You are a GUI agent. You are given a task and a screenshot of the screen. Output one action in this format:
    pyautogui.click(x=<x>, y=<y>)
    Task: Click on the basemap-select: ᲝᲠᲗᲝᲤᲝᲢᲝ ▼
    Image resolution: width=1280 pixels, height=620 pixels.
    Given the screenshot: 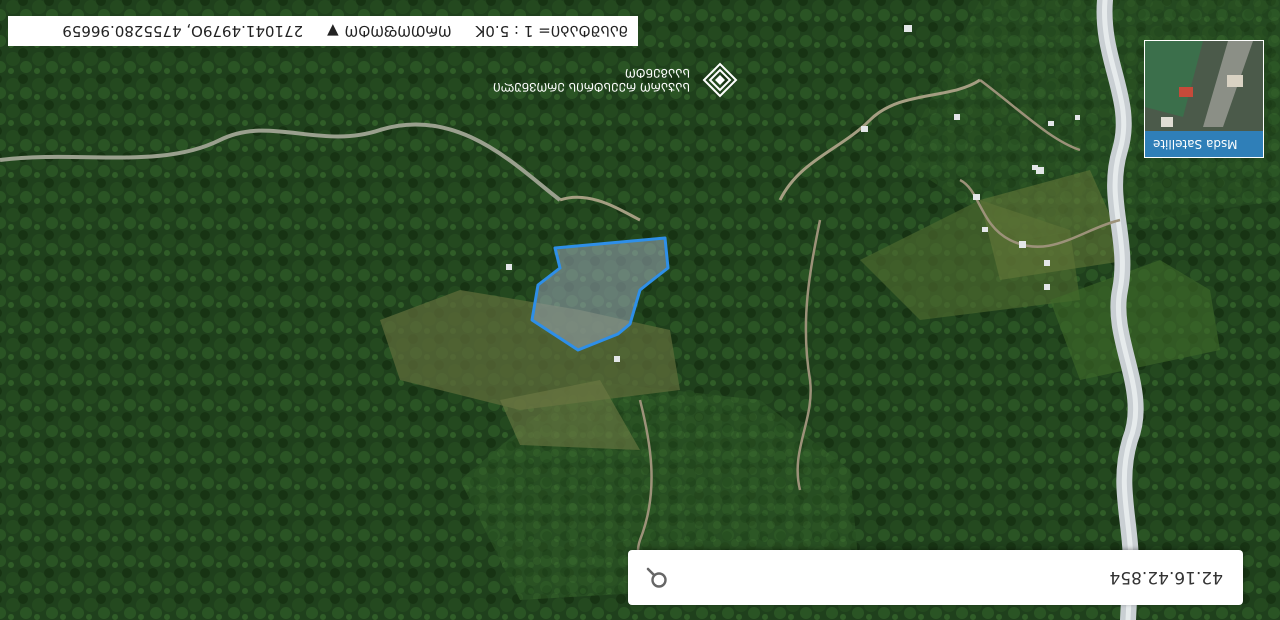 What is the action you would take?
    pyautogui.click(x=389, y=31)
    